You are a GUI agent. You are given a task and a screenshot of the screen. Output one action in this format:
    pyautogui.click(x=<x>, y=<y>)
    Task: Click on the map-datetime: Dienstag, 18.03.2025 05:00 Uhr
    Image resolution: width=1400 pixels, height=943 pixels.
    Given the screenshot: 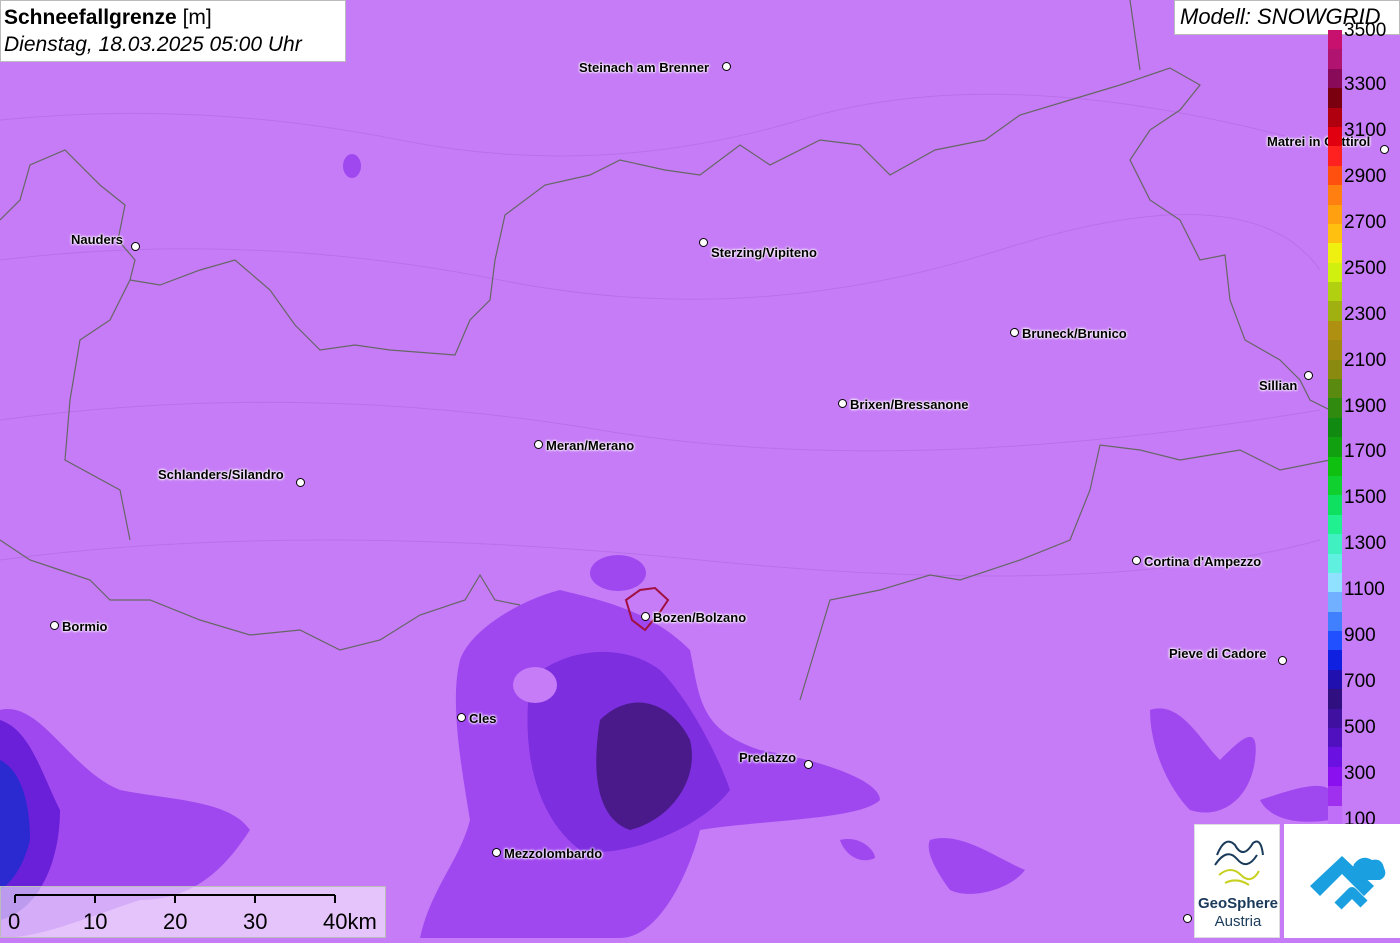 What is the action you would take?
    pyautogui.click(x=153, y=44)
    